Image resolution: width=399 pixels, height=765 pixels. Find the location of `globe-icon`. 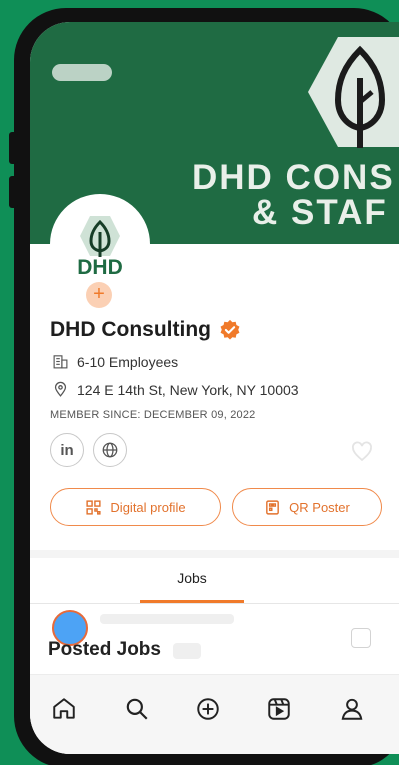

globe-icon is located at coordinates (110, 450).